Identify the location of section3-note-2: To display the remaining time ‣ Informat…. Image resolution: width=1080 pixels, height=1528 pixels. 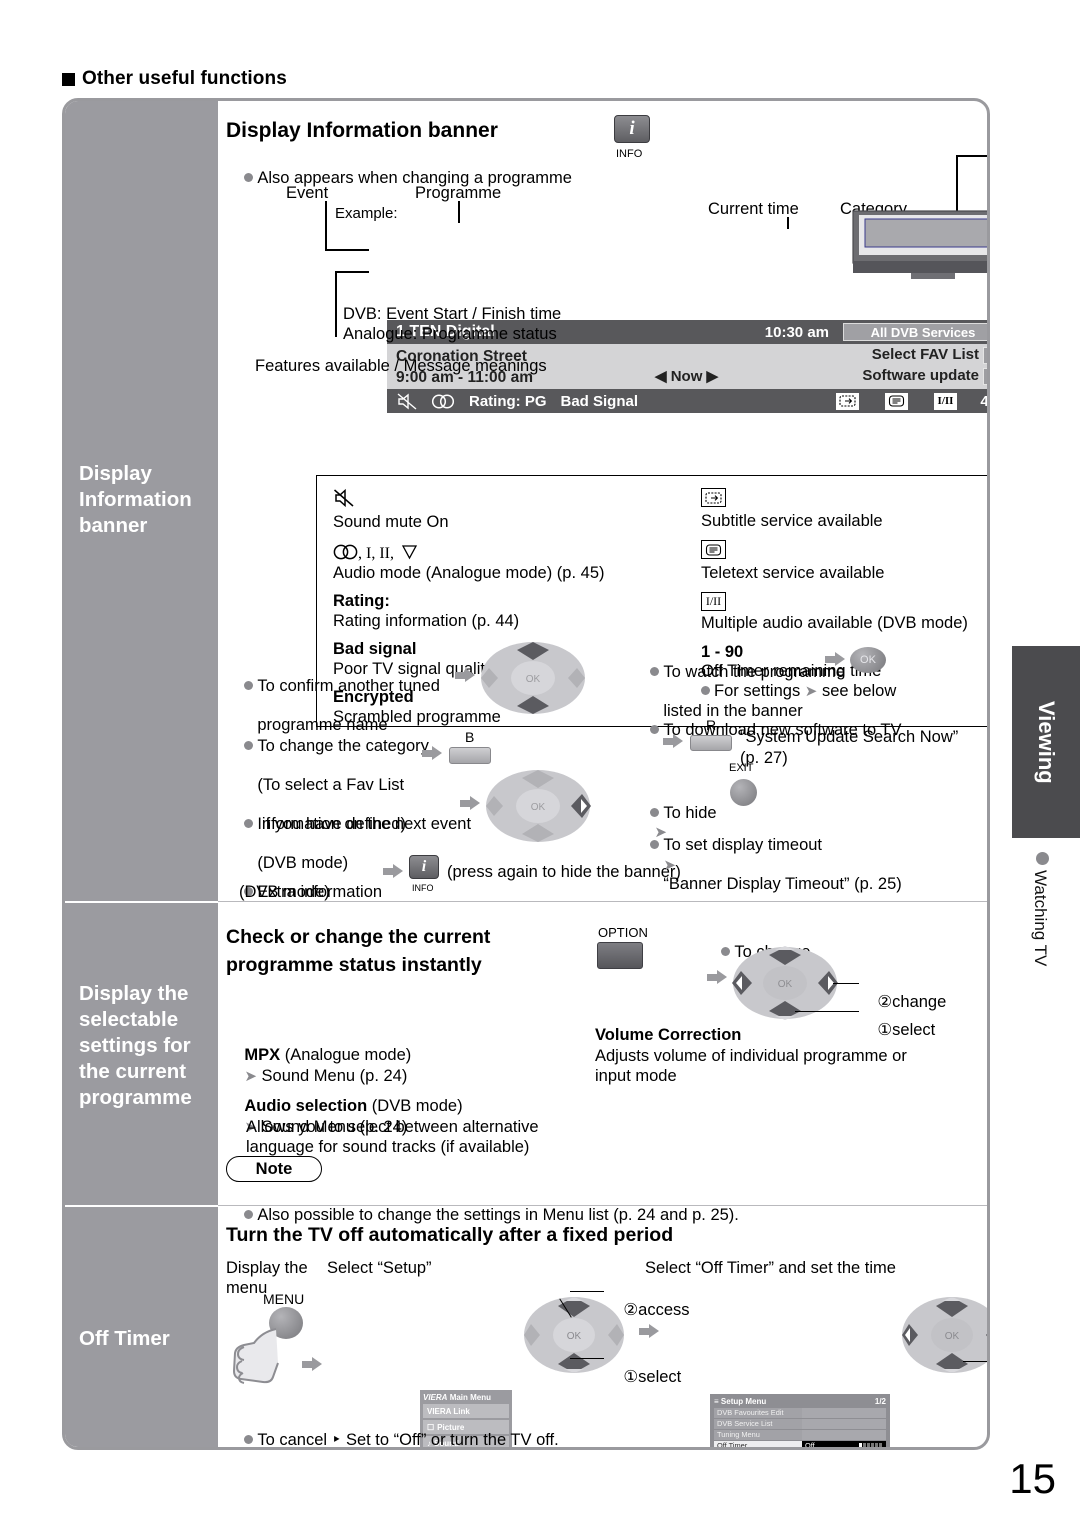
(457, 1439).